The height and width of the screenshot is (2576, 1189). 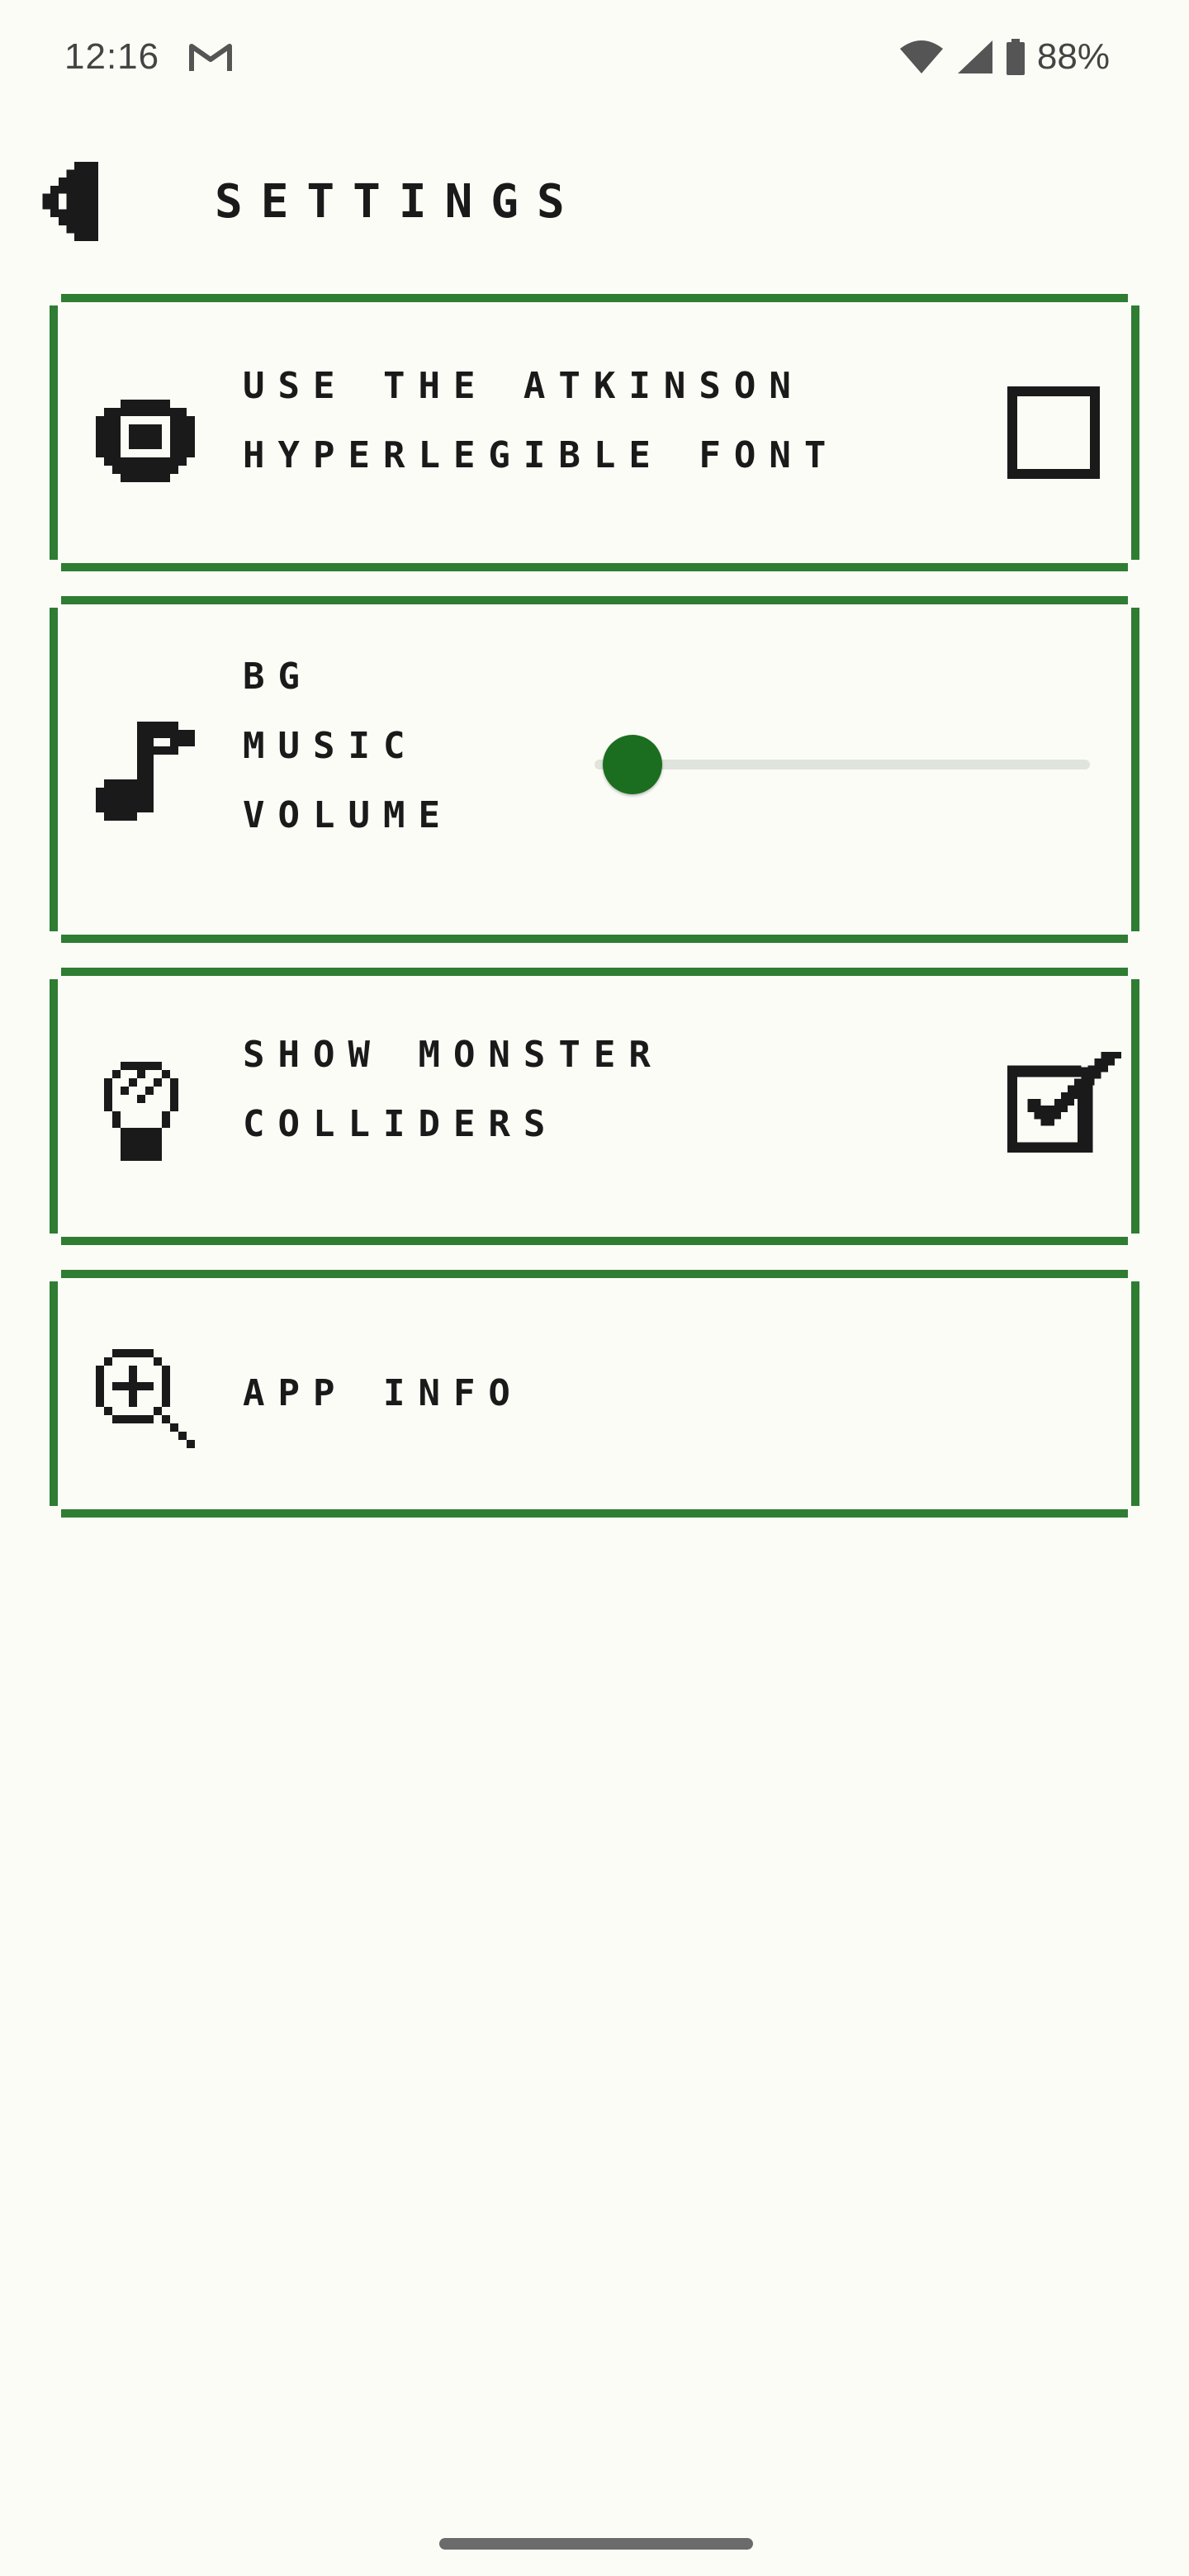 I want to click on eye-icon, so click(x=145, y=441).